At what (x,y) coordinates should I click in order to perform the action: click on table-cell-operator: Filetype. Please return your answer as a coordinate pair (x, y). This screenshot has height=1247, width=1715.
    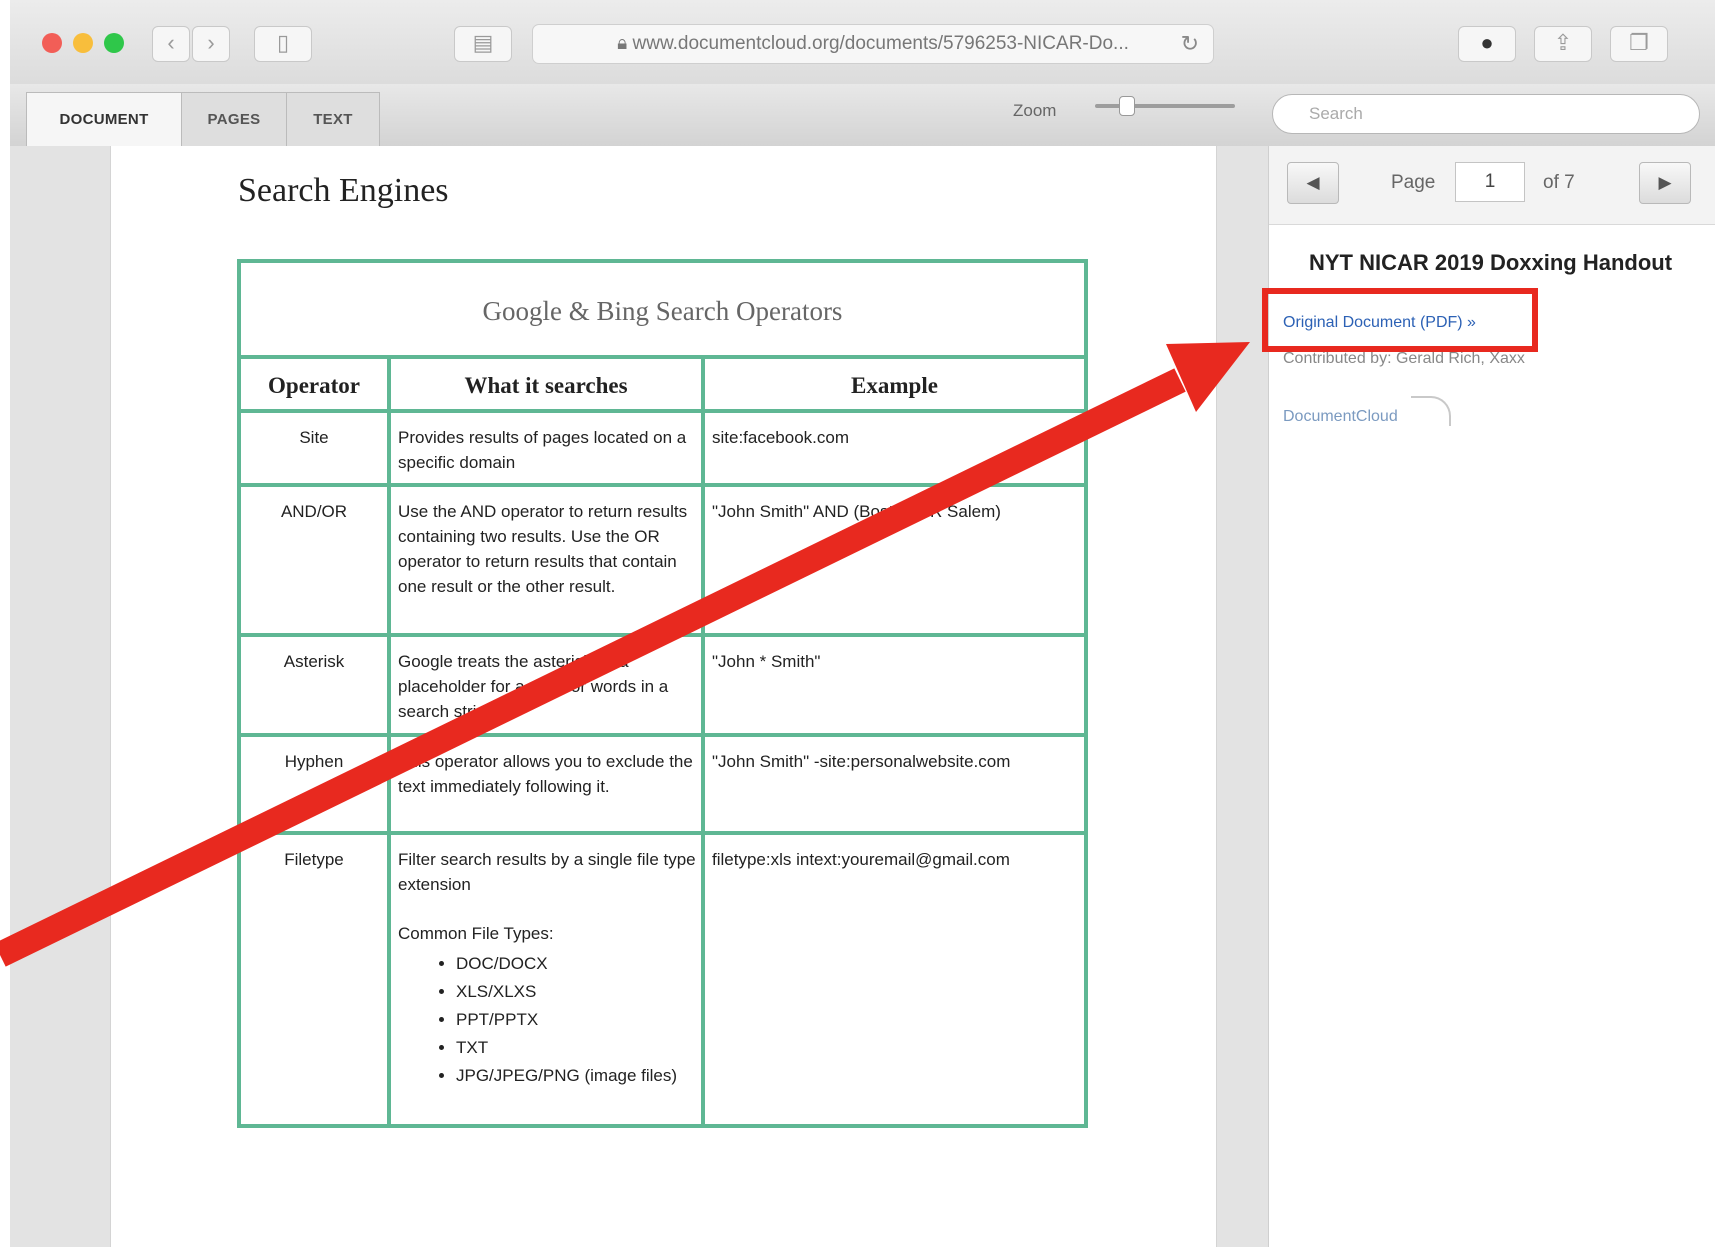
    Looking at the image, I should click on (314, 859).